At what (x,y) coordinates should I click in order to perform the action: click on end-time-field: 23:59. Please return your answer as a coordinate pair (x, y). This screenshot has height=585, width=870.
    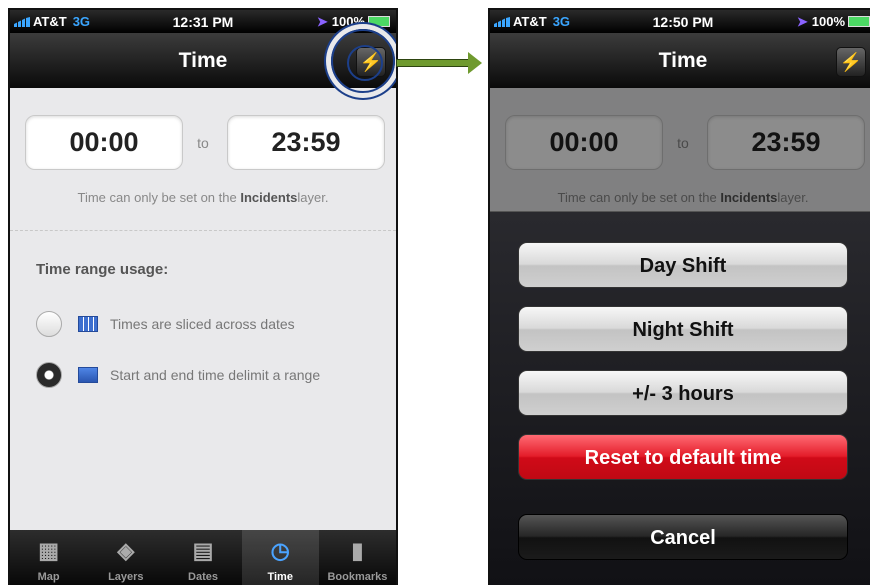
    Looking at the image, I should click on (306, 142).